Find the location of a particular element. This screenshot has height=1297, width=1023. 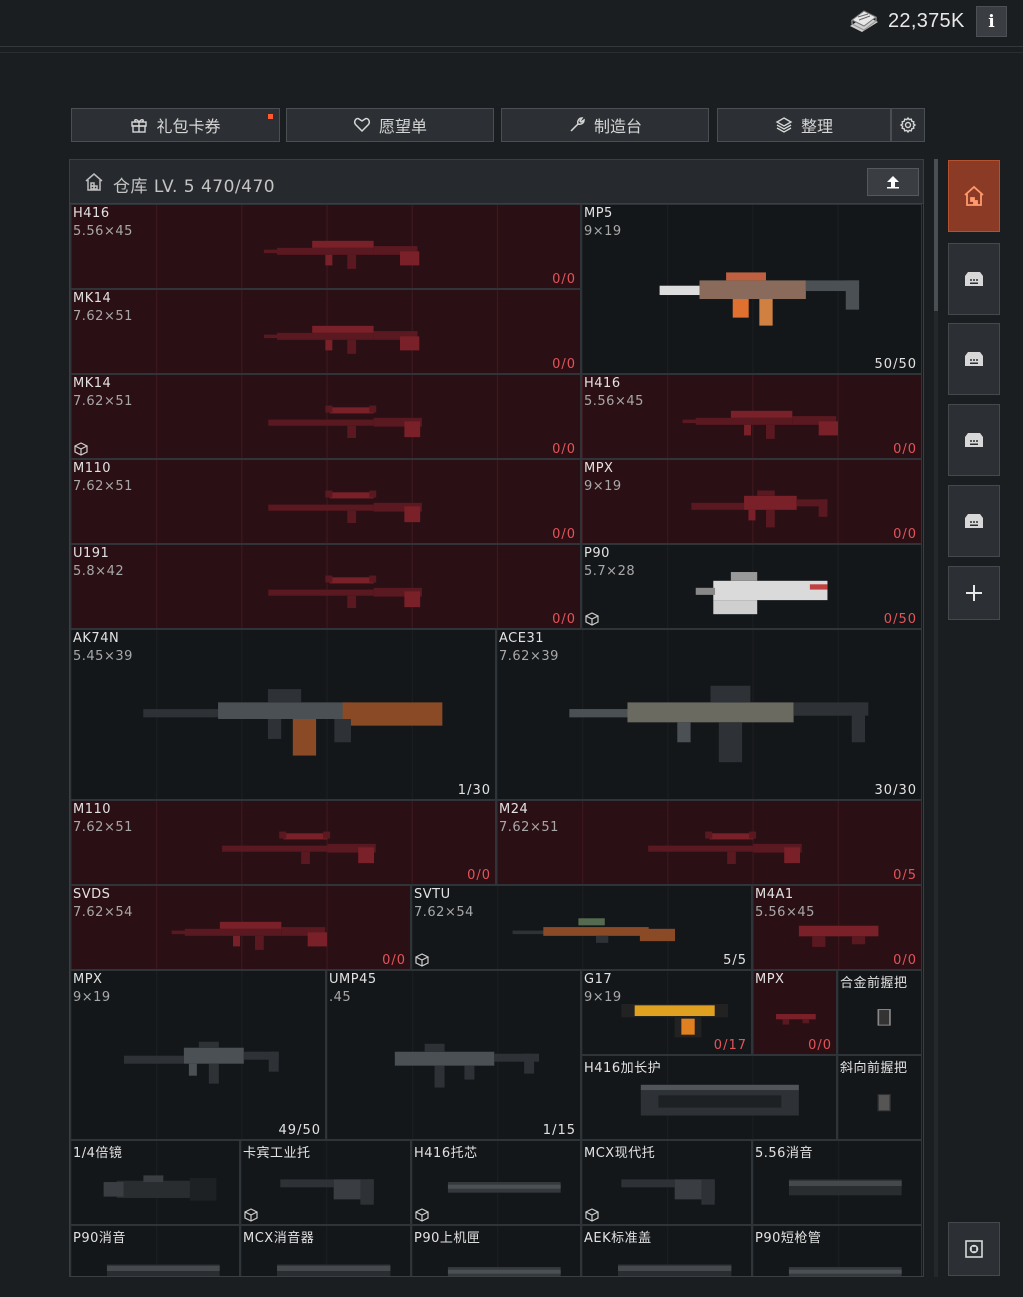

inventory-item: MCX现代托 is located at coordinates (666, 1182).